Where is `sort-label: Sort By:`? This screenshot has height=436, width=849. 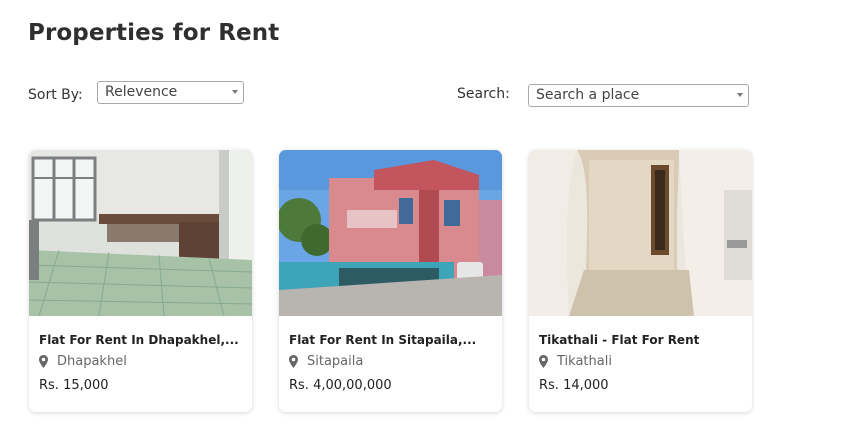
sort-label: Sort By: is located at coordinates (55, 95).